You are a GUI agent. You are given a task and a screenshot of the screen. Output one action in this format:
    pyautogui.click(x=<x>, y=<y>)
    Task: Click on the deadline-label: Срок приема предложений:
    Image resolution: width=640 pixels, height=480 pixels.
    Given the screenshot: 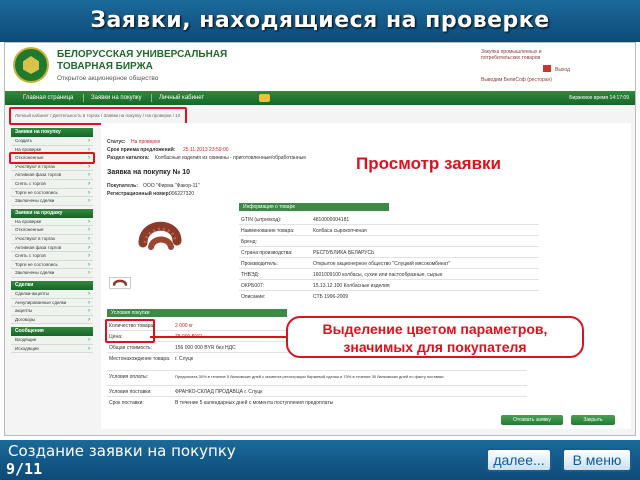 What is the action you would take?
    pyautogui.click(x=141, y=150)
    